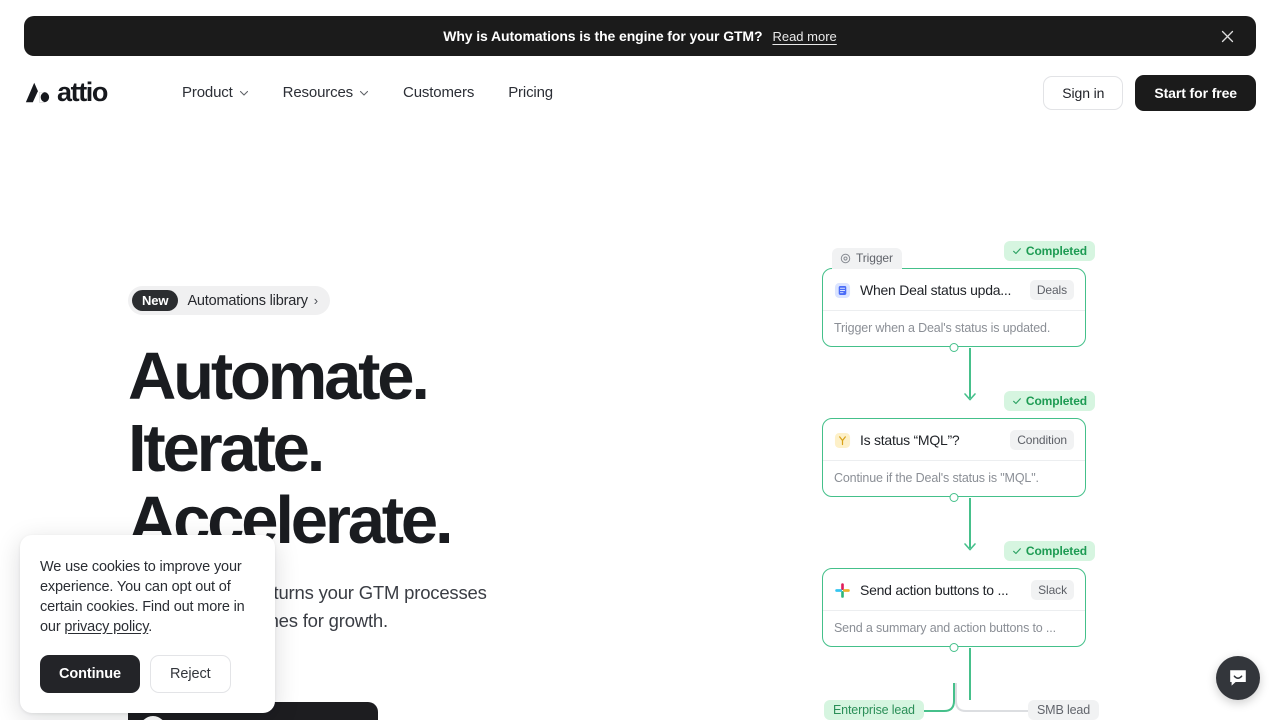  I want to click on chat-launcher-button, so click(1238, 678).